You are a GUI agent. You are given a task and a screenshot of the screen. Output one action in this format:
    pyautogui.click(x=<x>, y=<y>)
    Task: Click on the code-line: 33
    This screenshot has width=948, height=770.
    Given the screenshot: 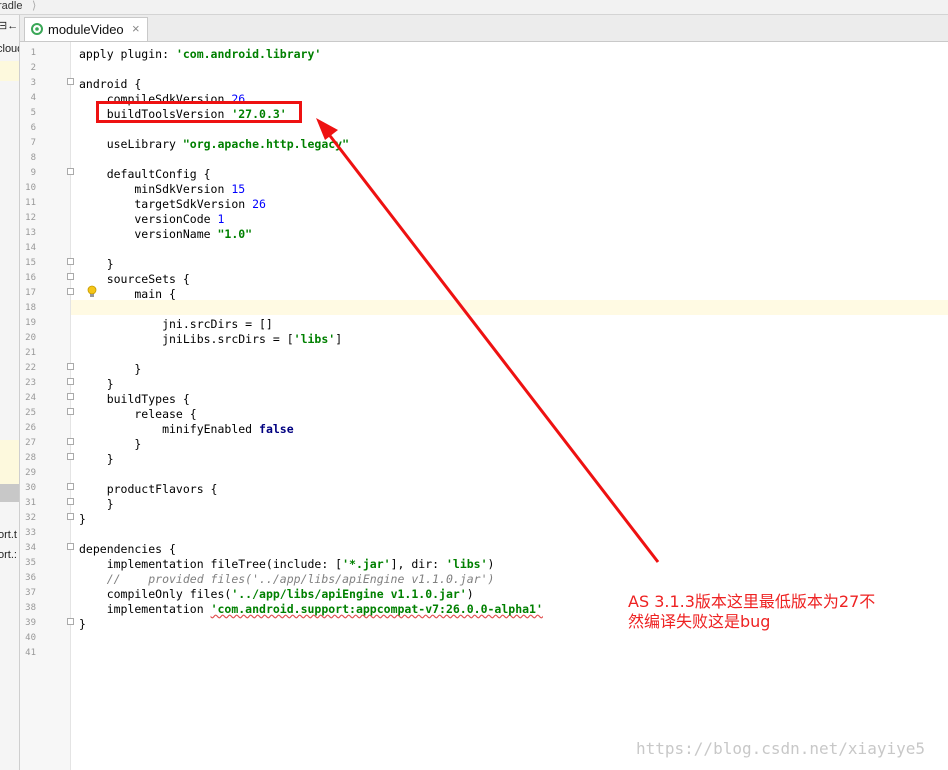 What is the action you would take?
    pyautogui.click(x=486, y=532)
    